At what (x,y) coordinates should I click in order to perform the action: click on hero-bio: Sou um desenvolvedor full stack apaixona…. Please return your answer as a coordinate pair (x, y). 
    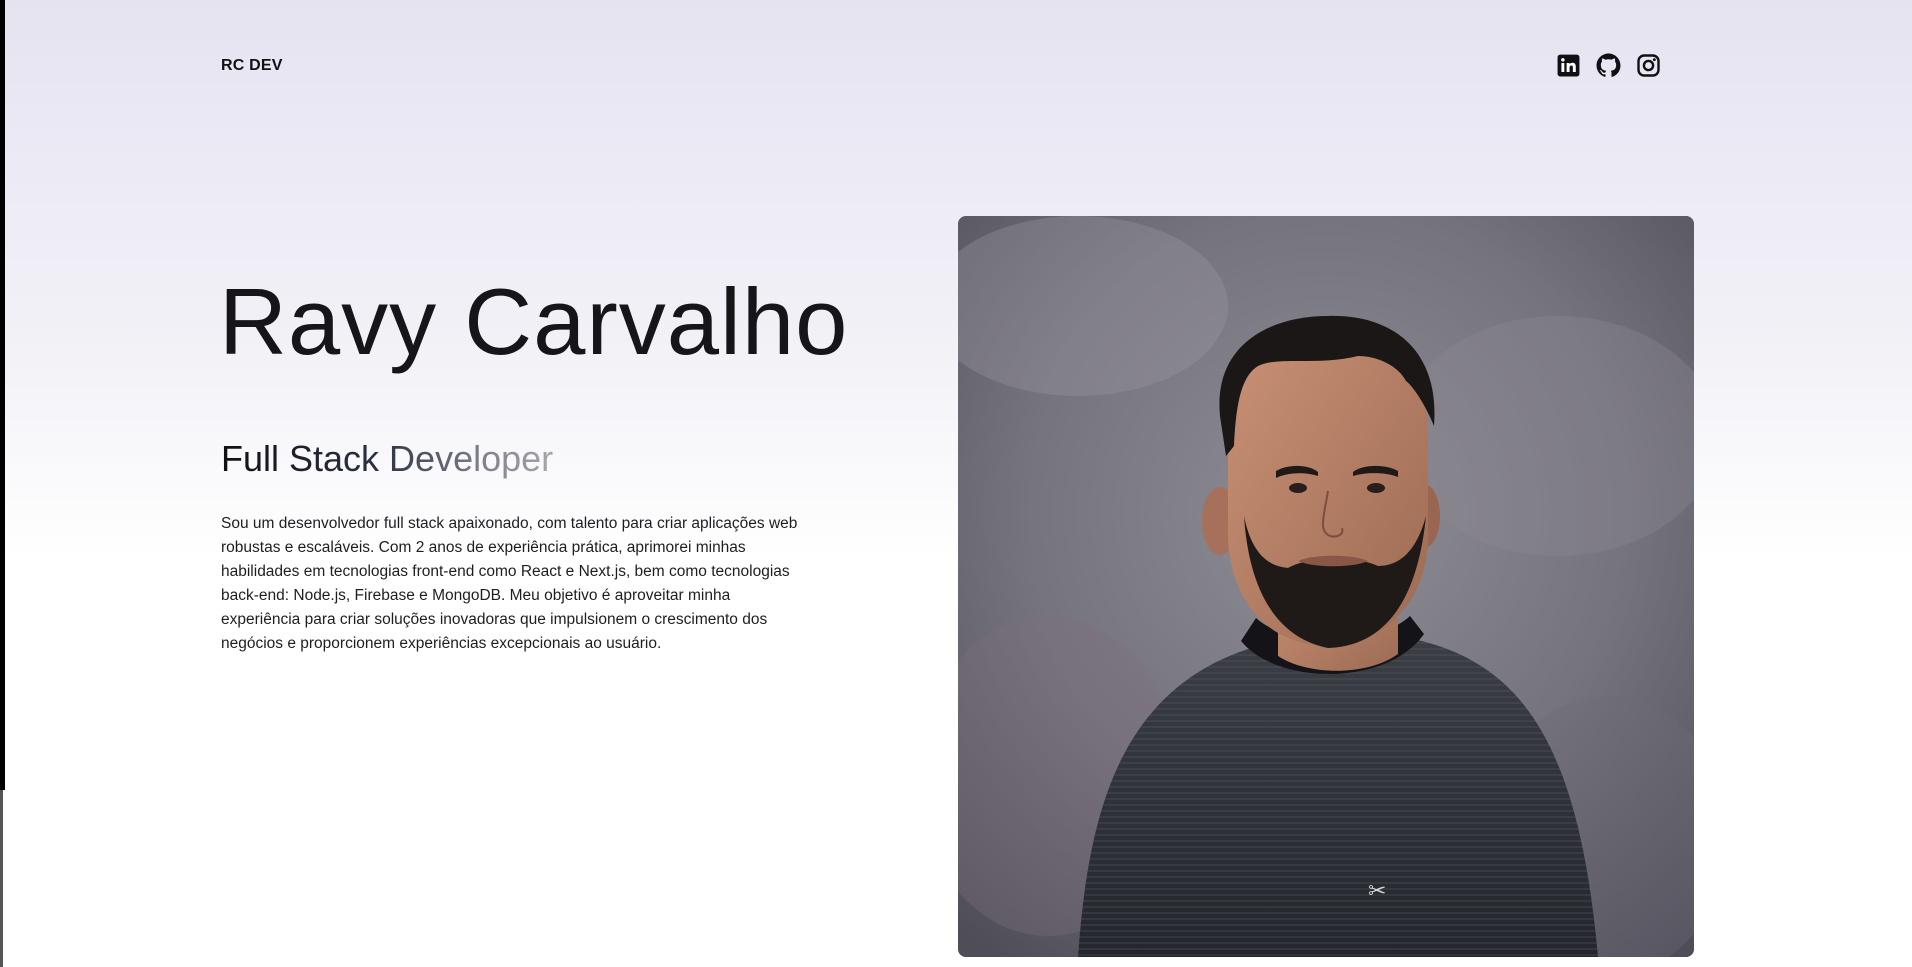
    Looking at the image, I should click on (509, 583).